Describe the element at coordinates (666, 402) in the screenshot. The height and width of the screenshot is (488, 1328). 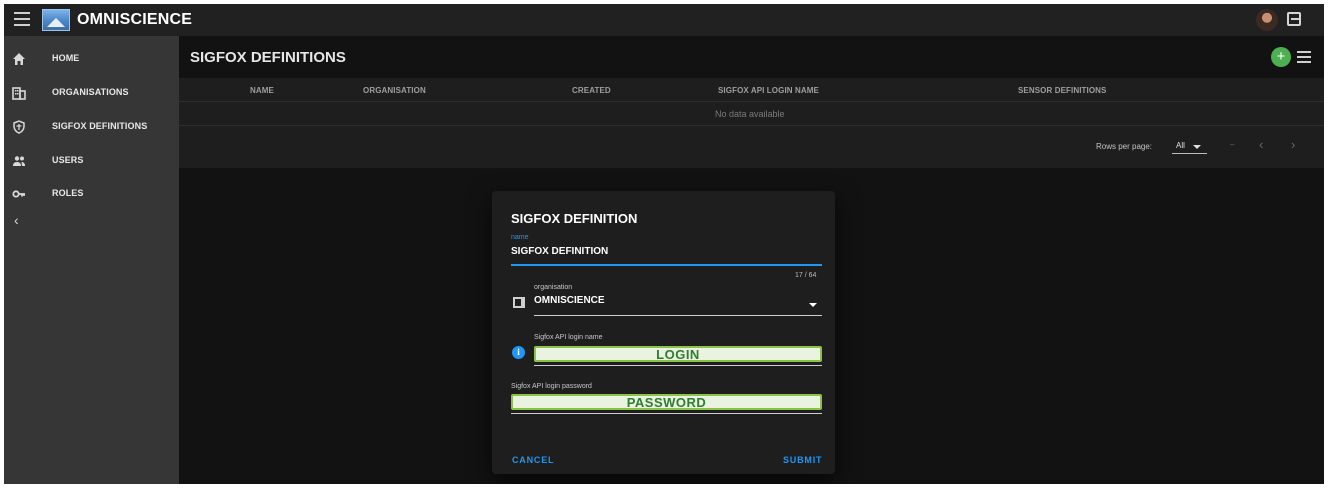
I see `password-field: PASSWORD` at that location.